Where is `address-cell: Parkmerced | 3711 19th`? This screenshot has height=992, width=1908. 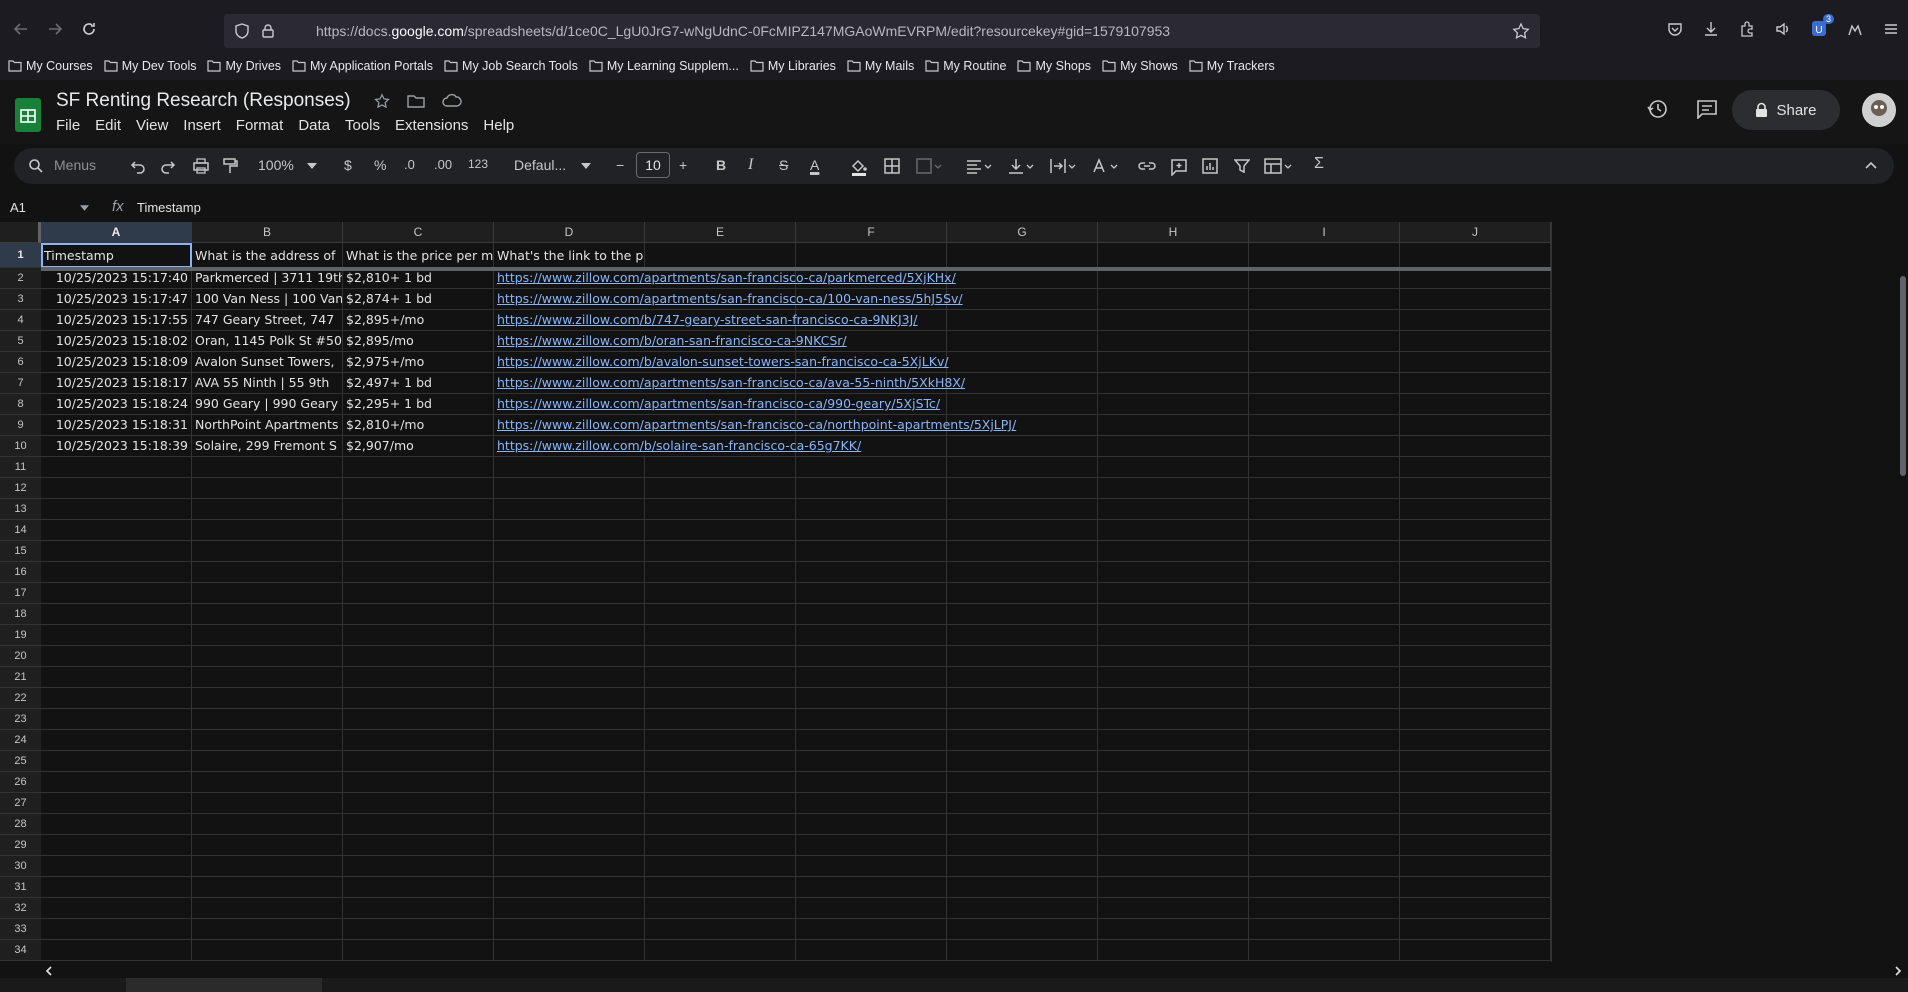
address-cell: Parkmerced | 3711 19th is located at coordinates (267, 278).